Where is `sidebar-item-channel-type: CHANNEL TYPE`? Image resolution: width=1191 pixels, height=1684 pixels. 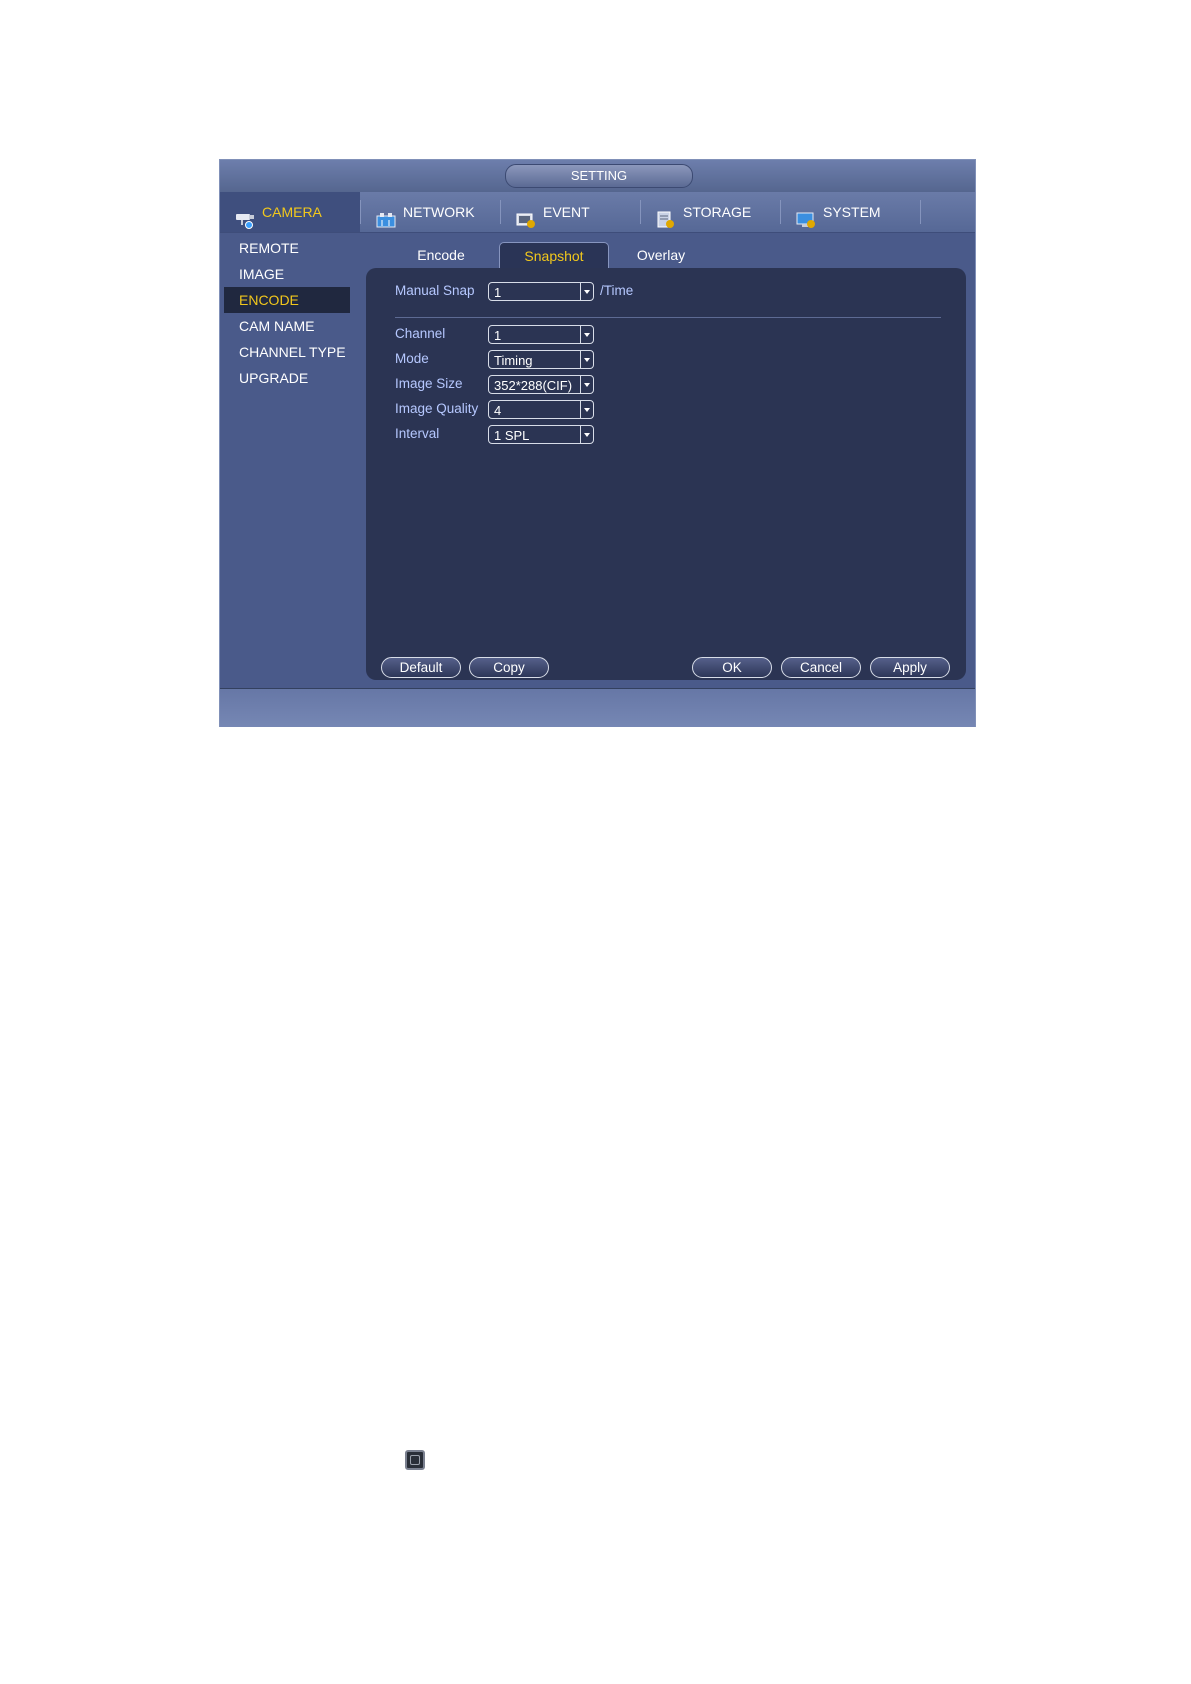
sidebar-item-channel-type: CHANNEL TYPE is located at coordinates (287, 352).